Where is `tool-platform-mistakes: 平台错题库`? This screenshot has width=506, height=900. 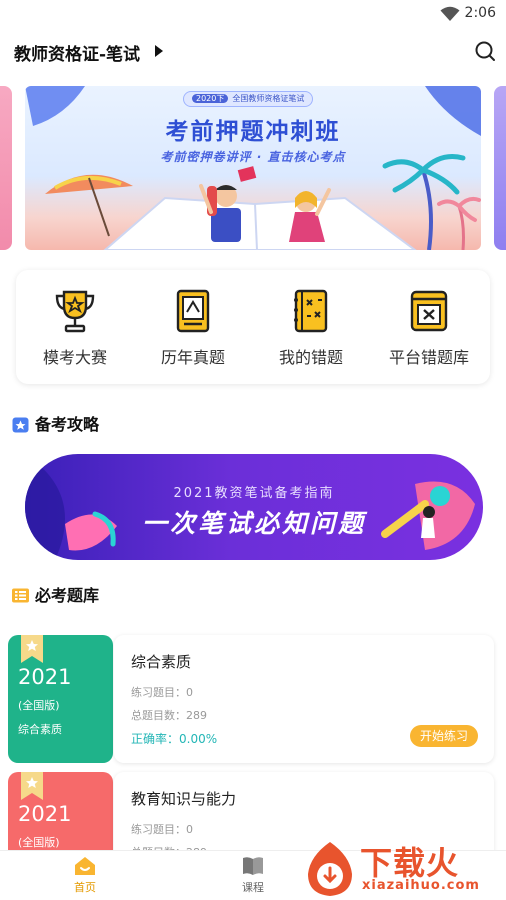
tool-platform-mistakes: 平台错题库 is located at coordinates (429, 328).